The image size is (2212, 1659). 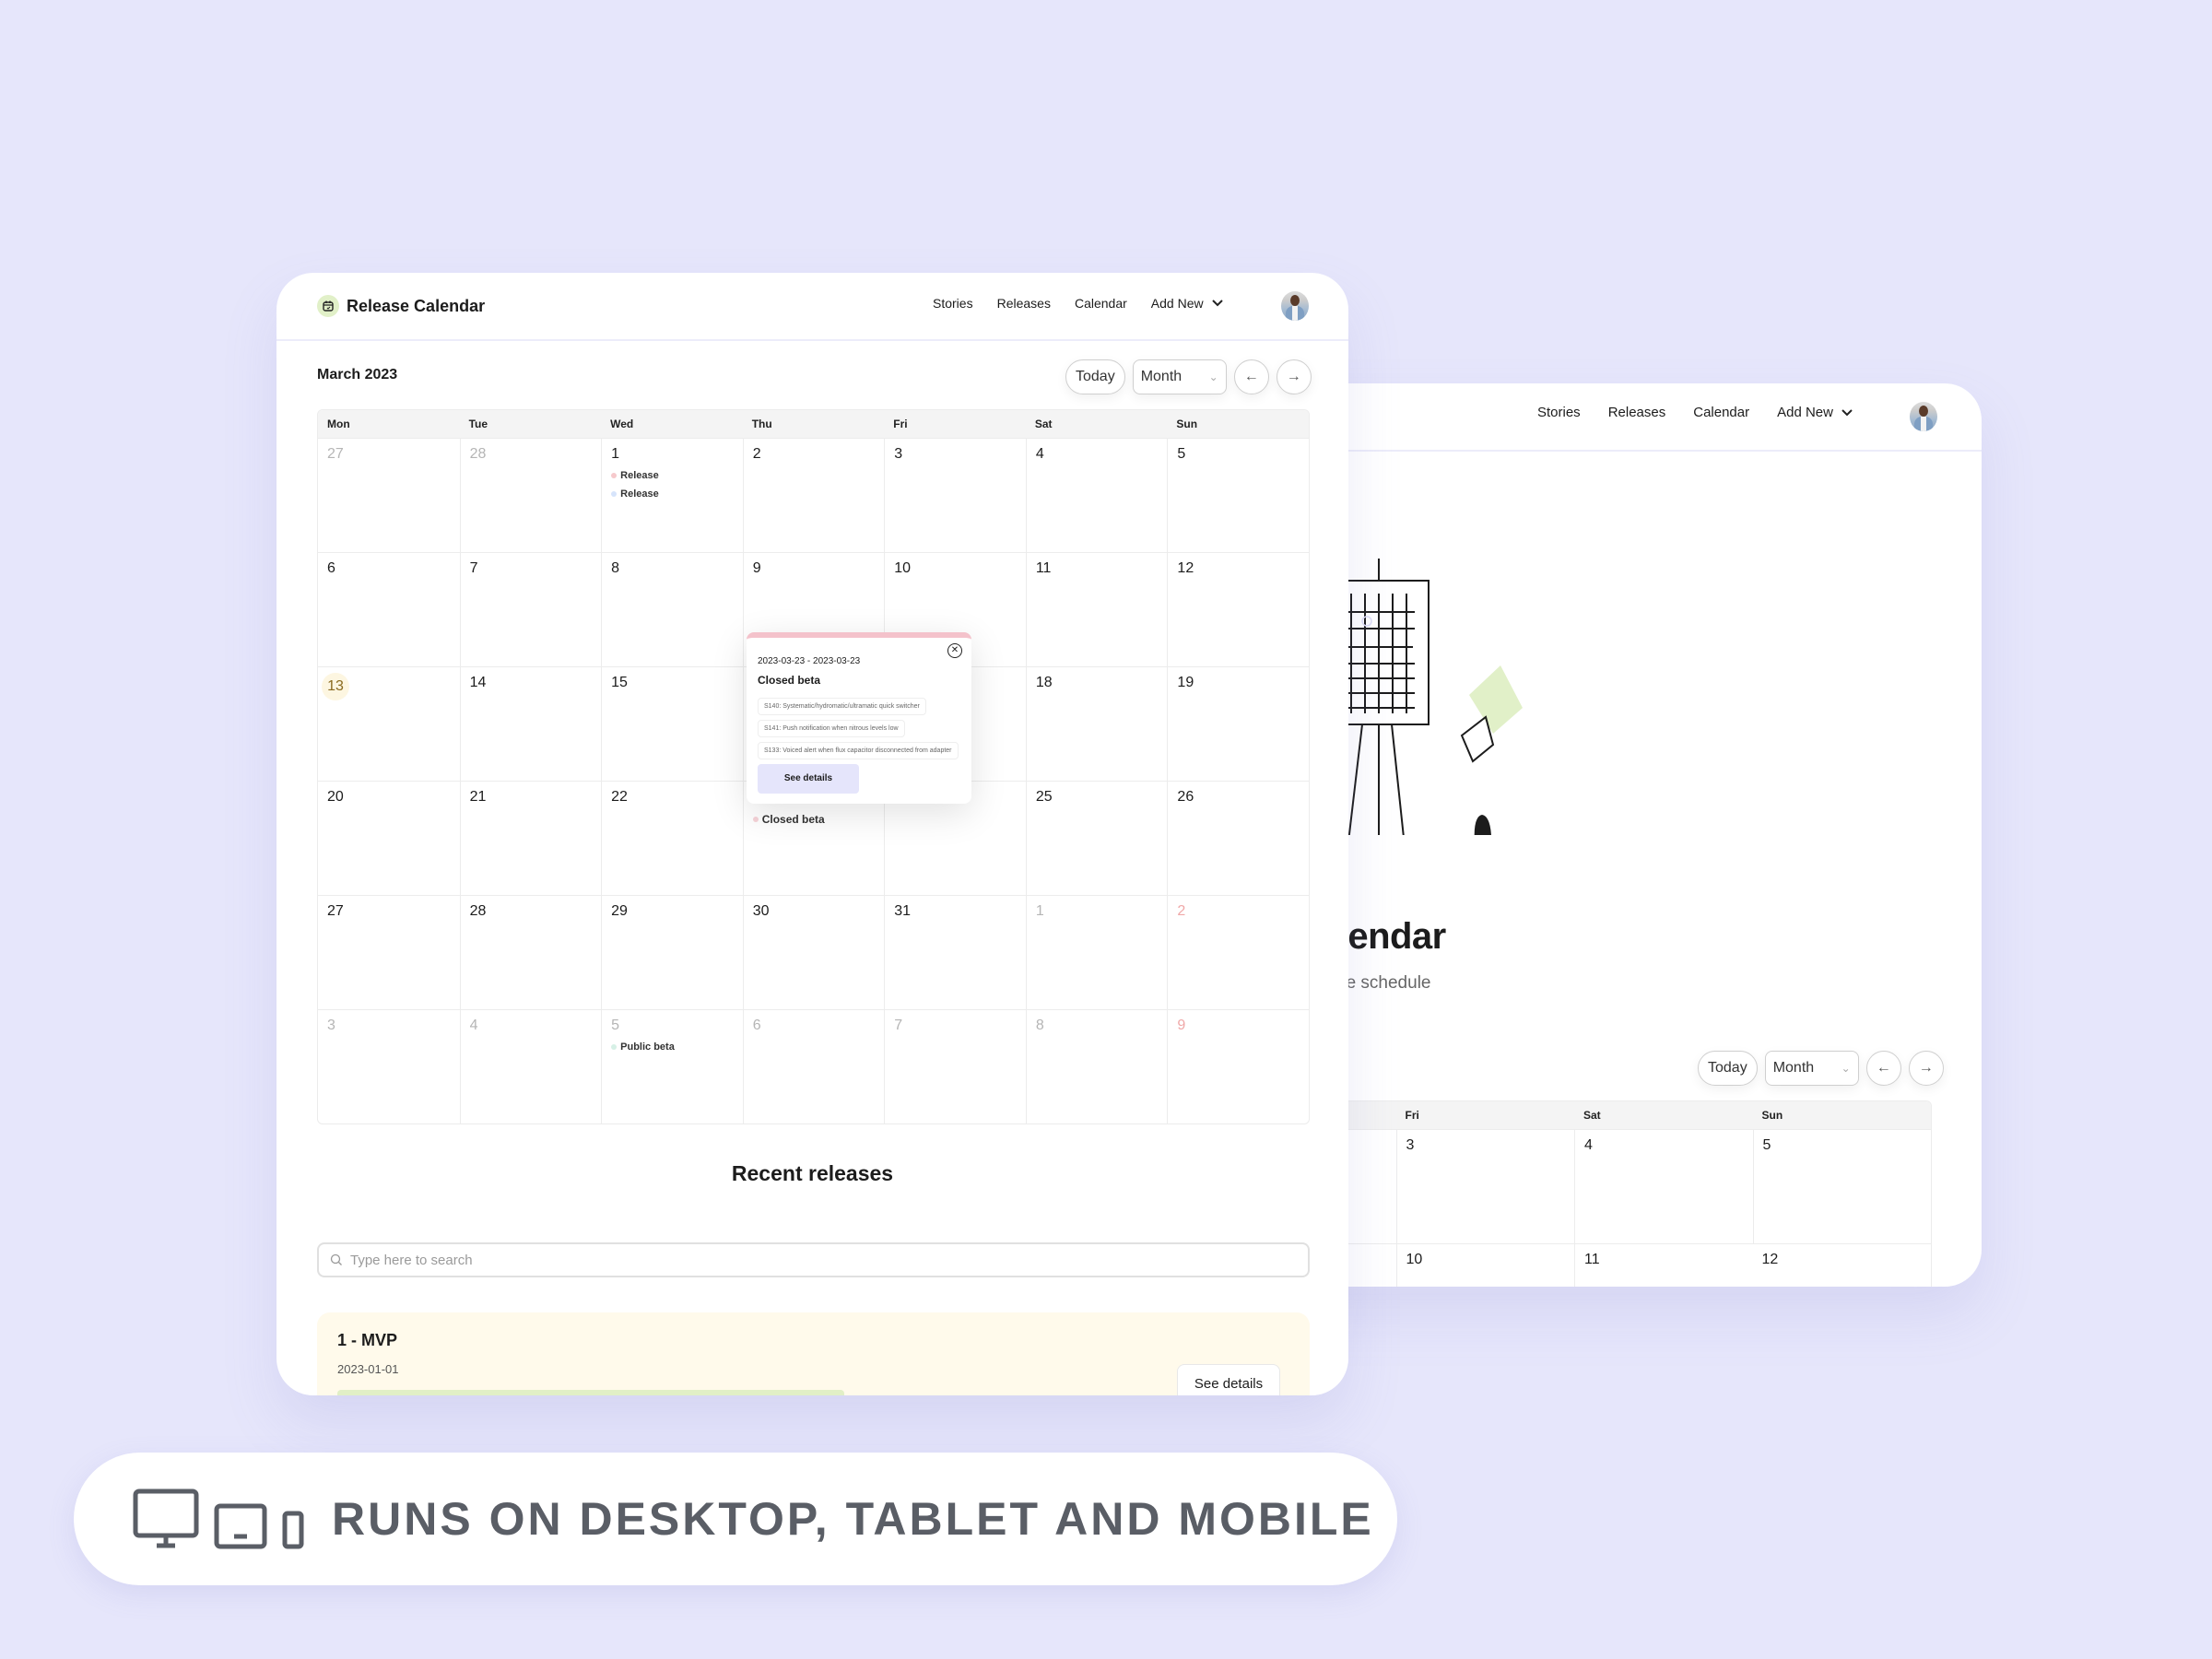 I want to click on back-nav-calendar: Calendar, so click(x=1721, y=412).